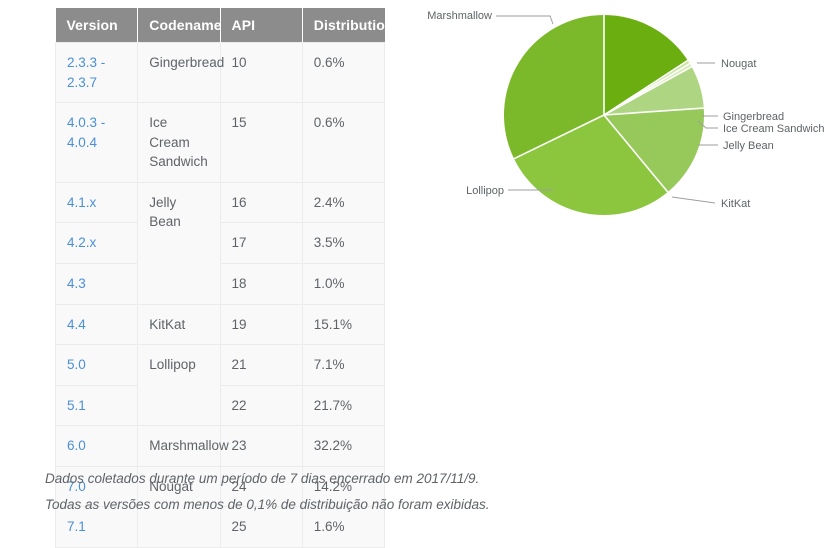  What do you see at coordinates (261, 202) in the screenshot?
I see `cell-api: 16` at bounding box center [261, 202].